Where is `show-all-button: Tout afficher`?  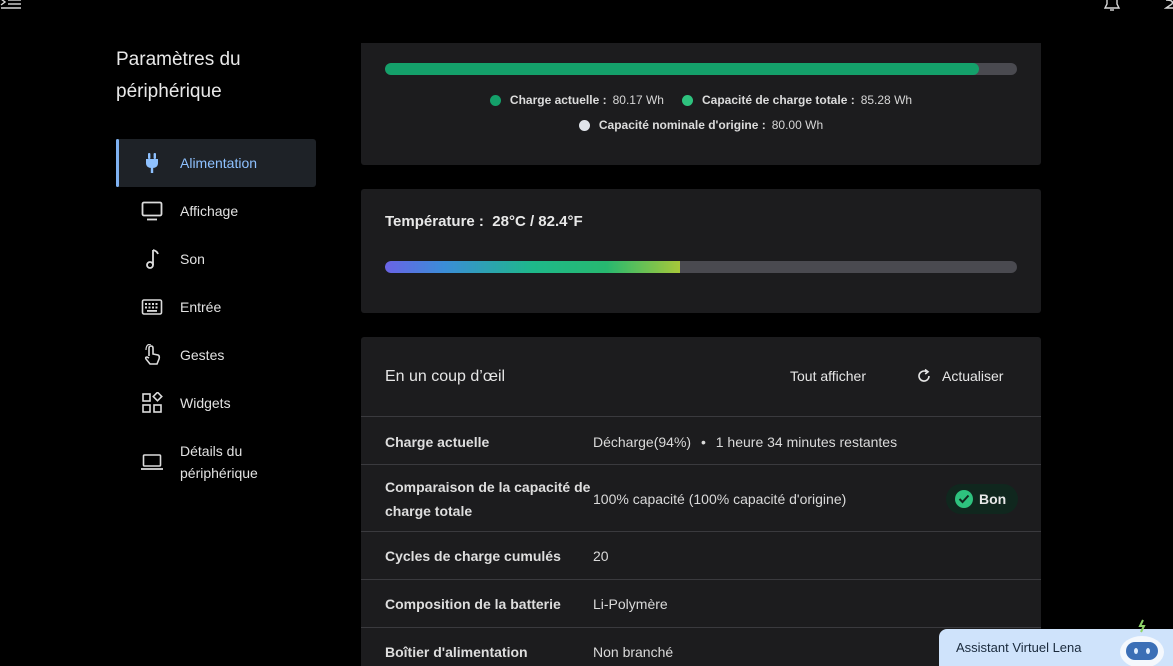 show-all-button: Tout afficher is located at coordinates (828, 376).